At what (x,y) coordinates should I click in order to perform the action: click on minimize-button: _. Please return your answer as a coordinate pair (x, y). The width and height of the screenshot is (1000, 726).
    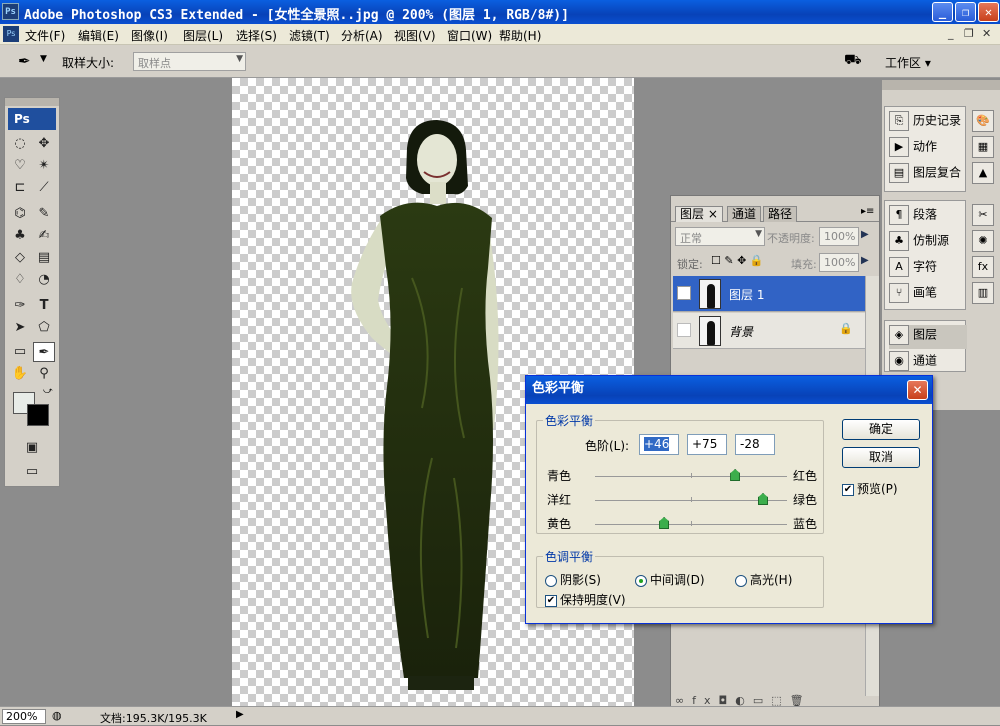
    Looking at the image, I should click on (942, 12).